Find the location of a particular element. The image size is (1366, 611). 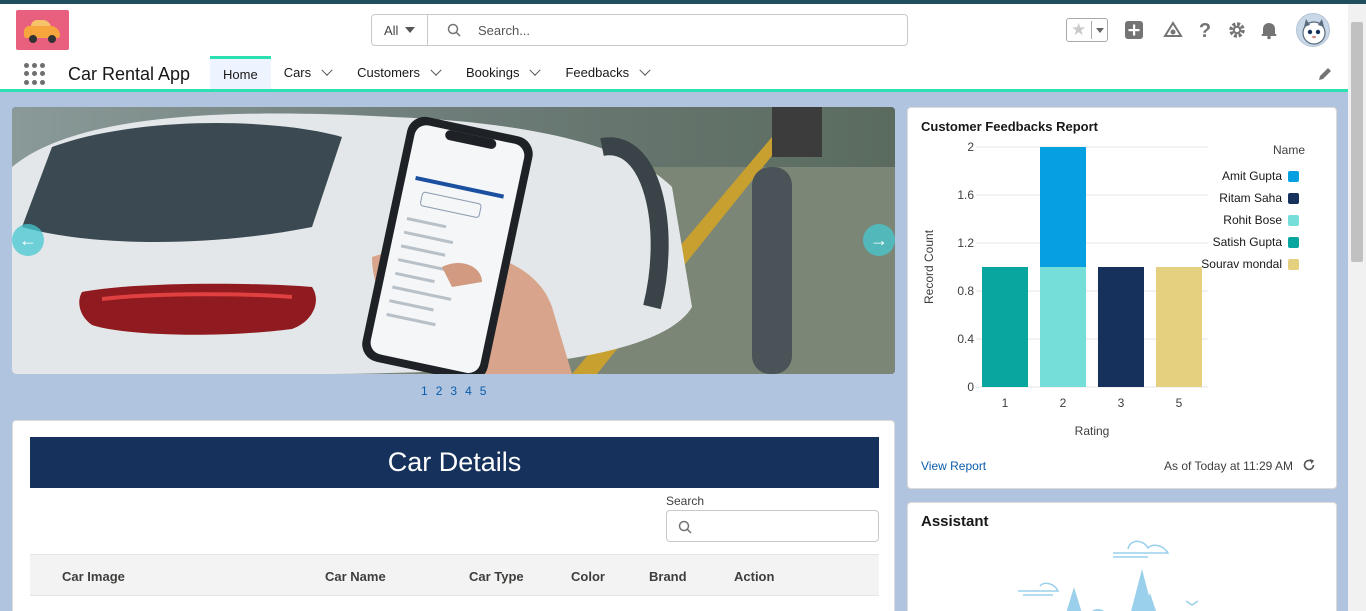

carousel-page-link: 1 is located at coordinates (424, 391).